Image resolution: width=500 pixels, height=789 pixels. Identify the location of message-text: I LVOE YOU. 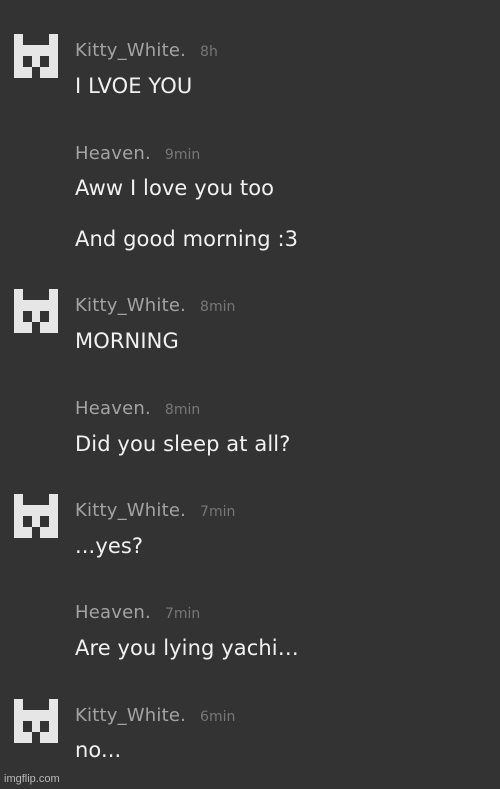
(134, 86).